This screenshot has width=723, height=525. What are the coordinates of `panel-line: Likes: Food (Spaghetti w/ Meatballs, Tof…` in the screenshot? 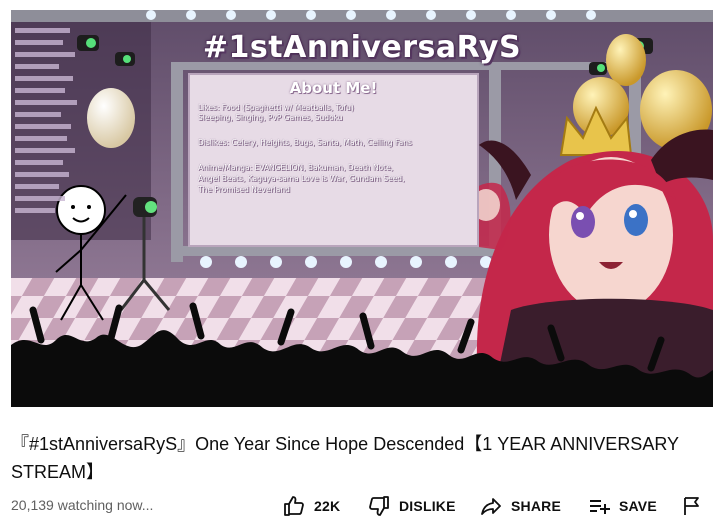 It's located at (276, 107).